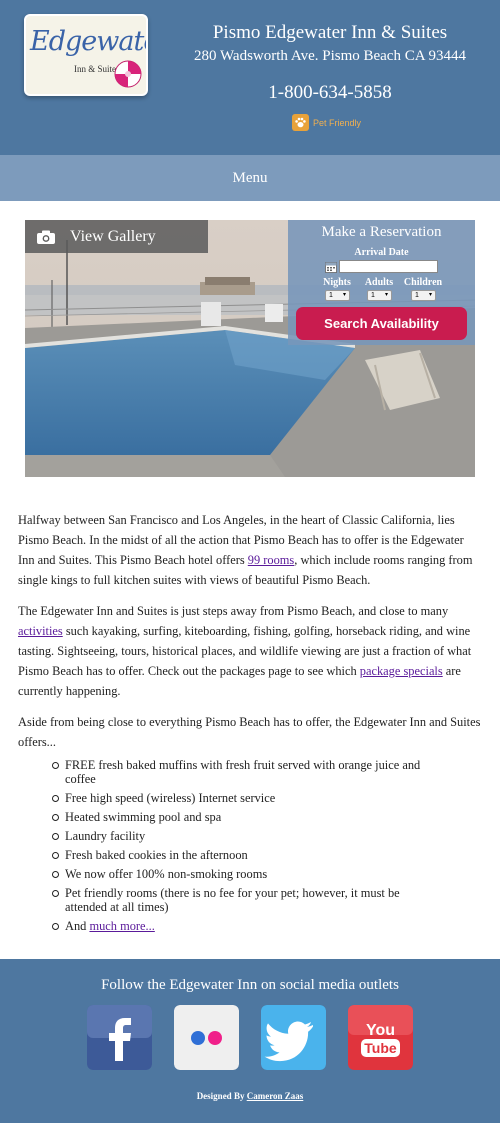 The image size is (500, 1123). I want to click on edgewater-logo: Edgewater Inn & Suites, so click(86, 55).